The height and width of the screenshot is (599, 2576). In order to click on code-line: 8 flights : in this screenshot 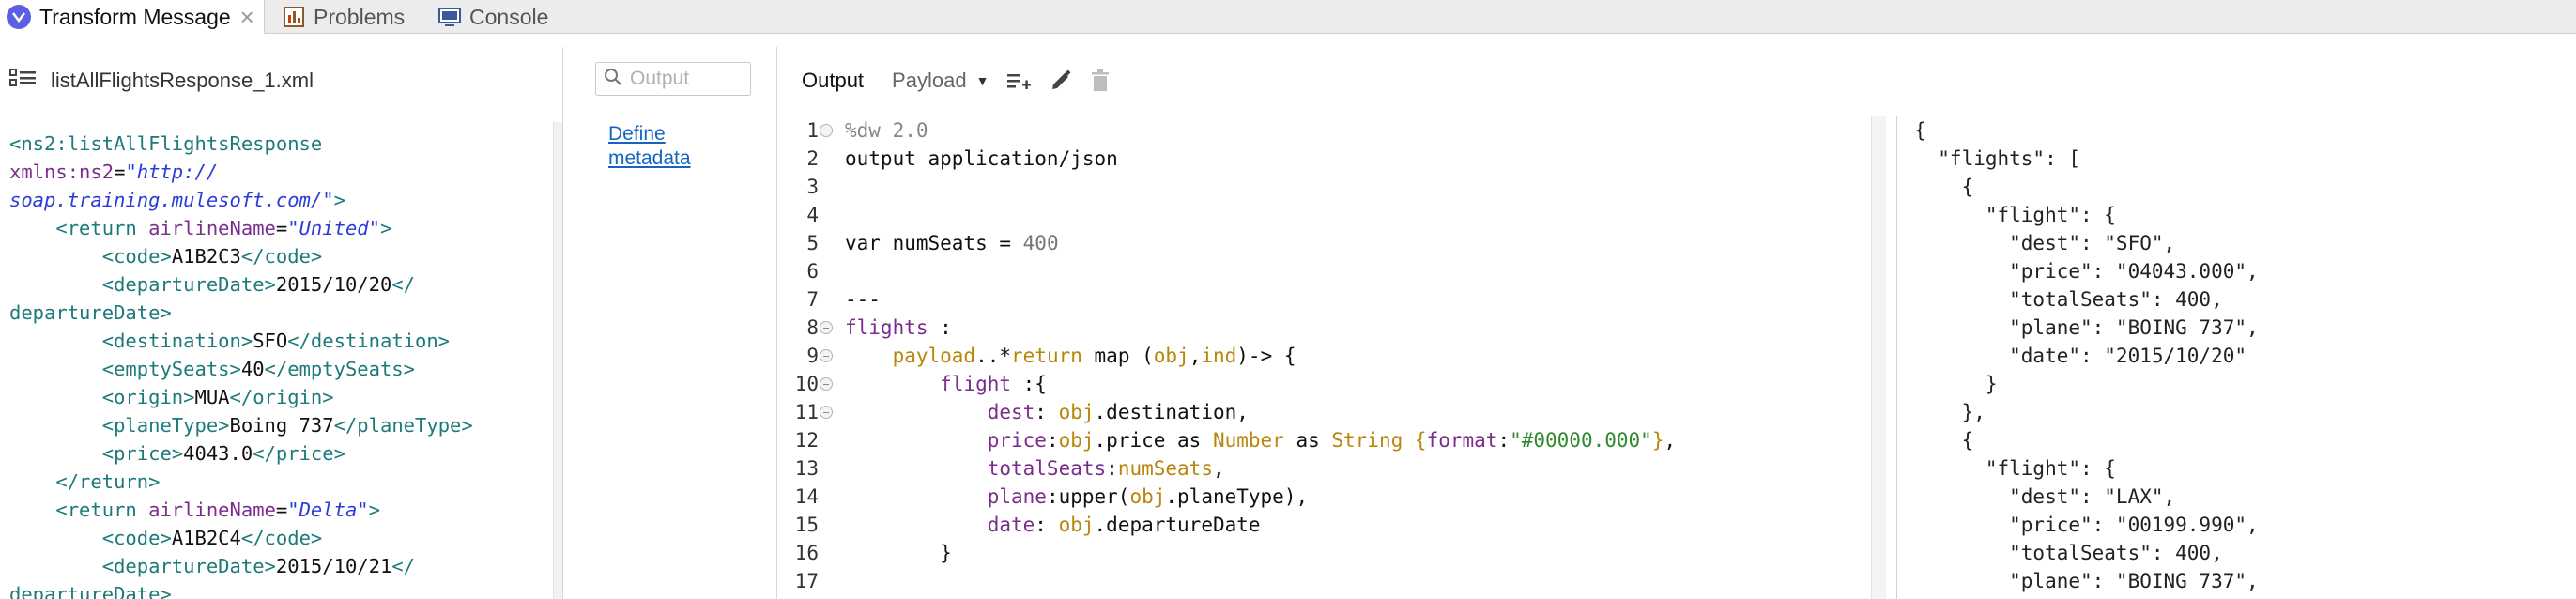, I will do `click(1330, 328)`.